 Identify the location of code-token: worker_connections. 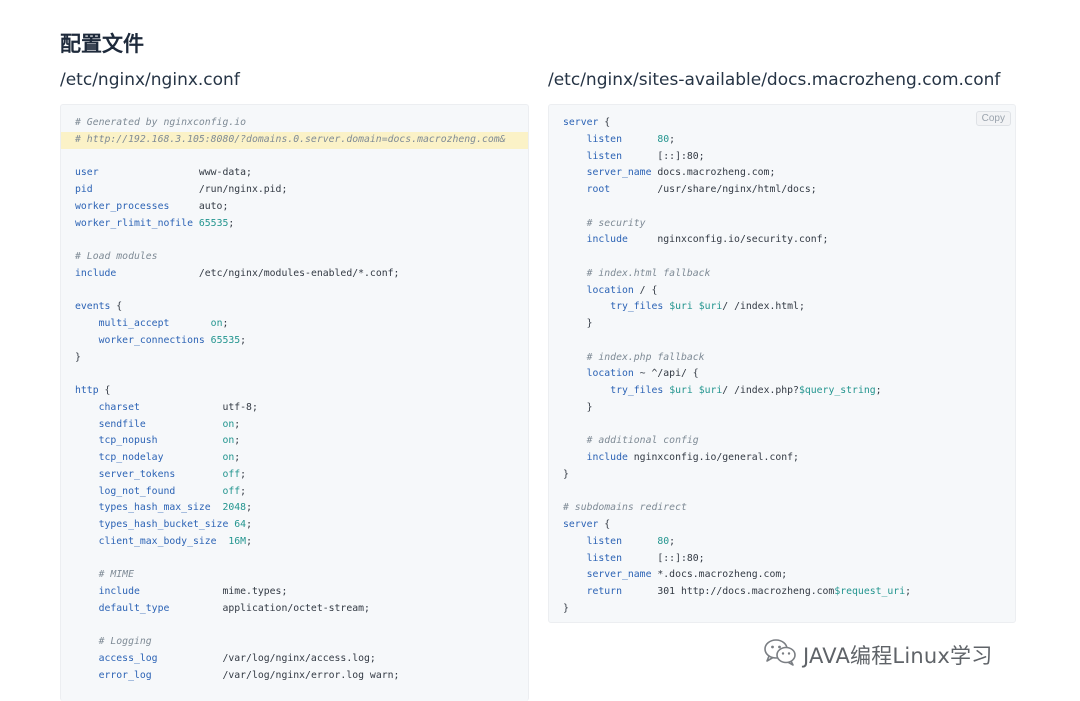
(151, 340).